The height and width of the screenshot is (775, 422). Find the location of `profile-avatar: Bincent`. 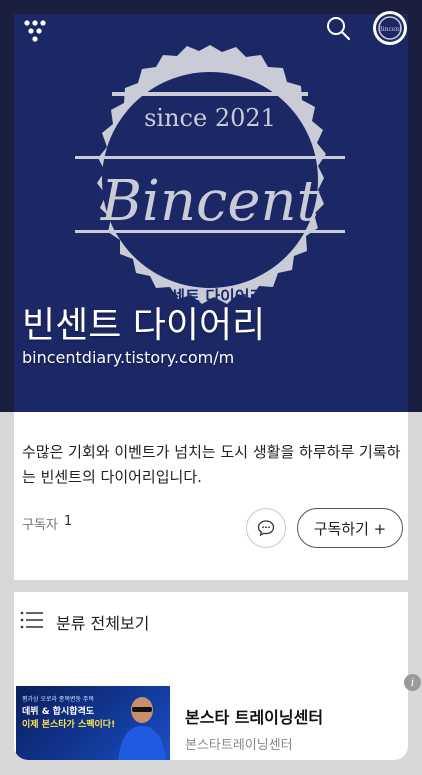

profile-avatar: Bincent is located at coordinates (390, 28).